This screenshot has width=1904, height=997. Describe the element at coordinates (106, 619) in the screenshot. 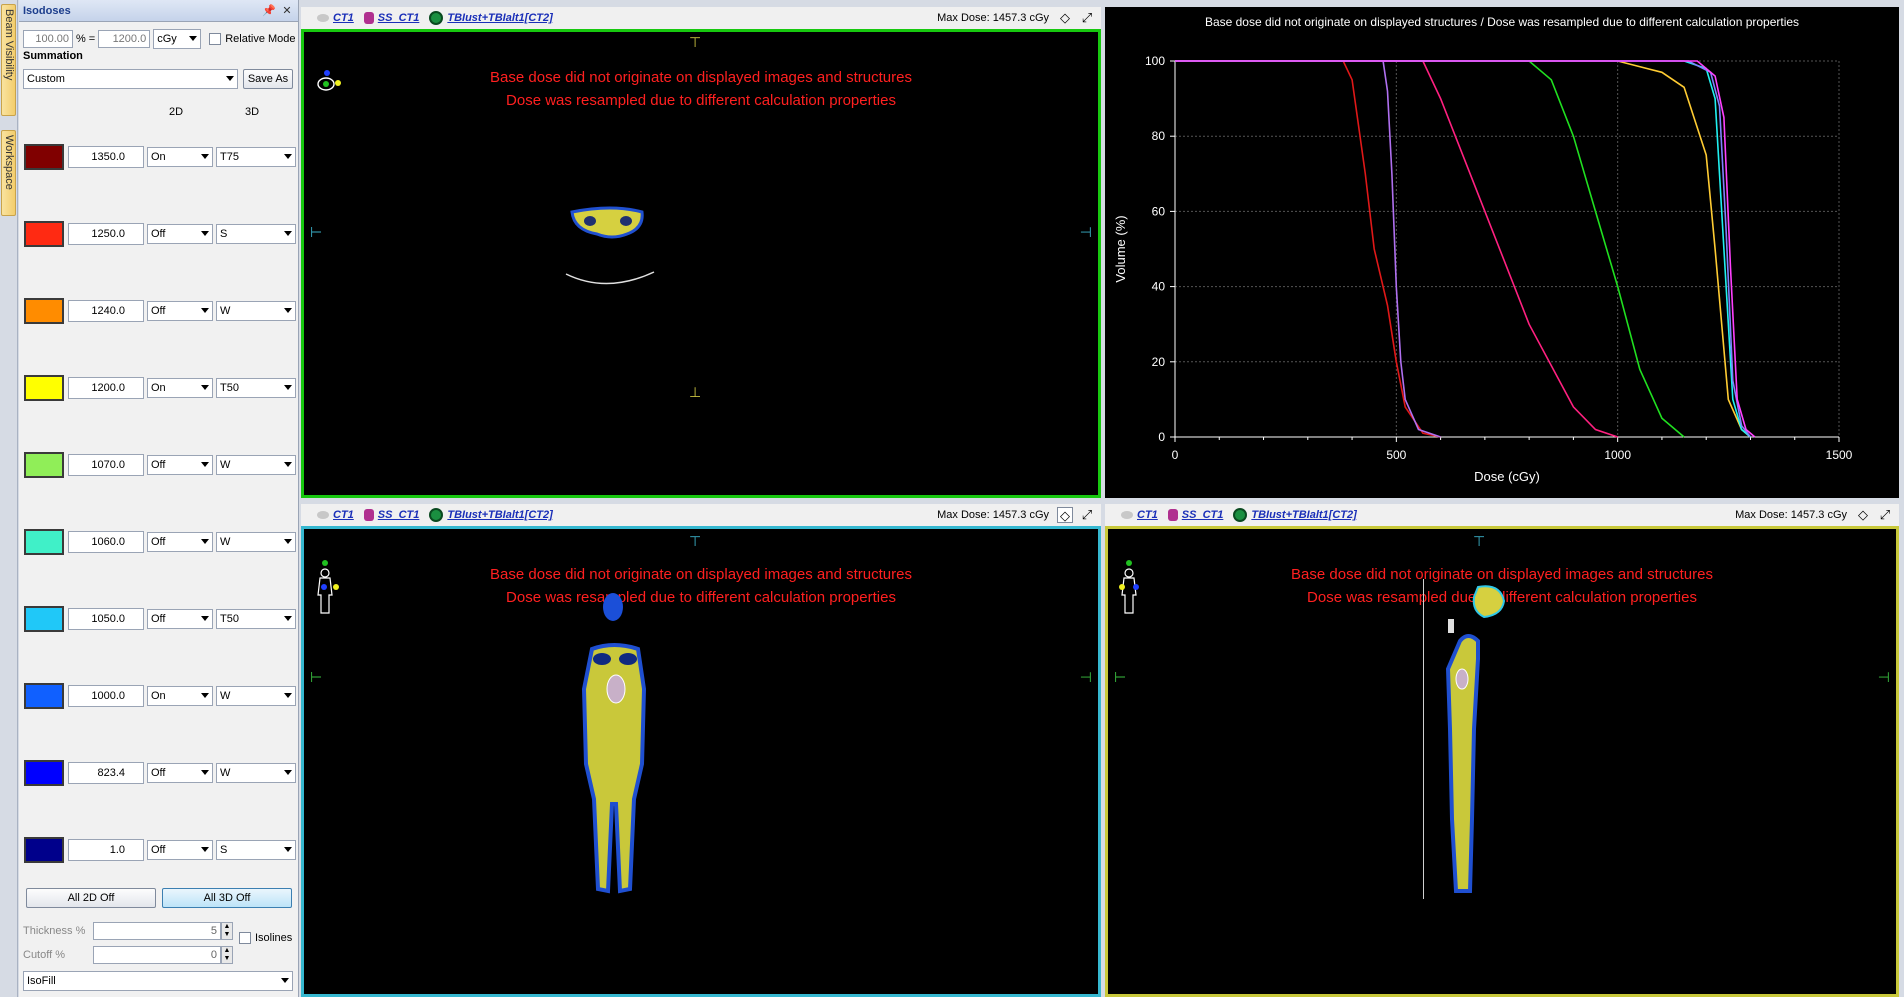

I see `isodose-value-input: 1050.0` at that location.